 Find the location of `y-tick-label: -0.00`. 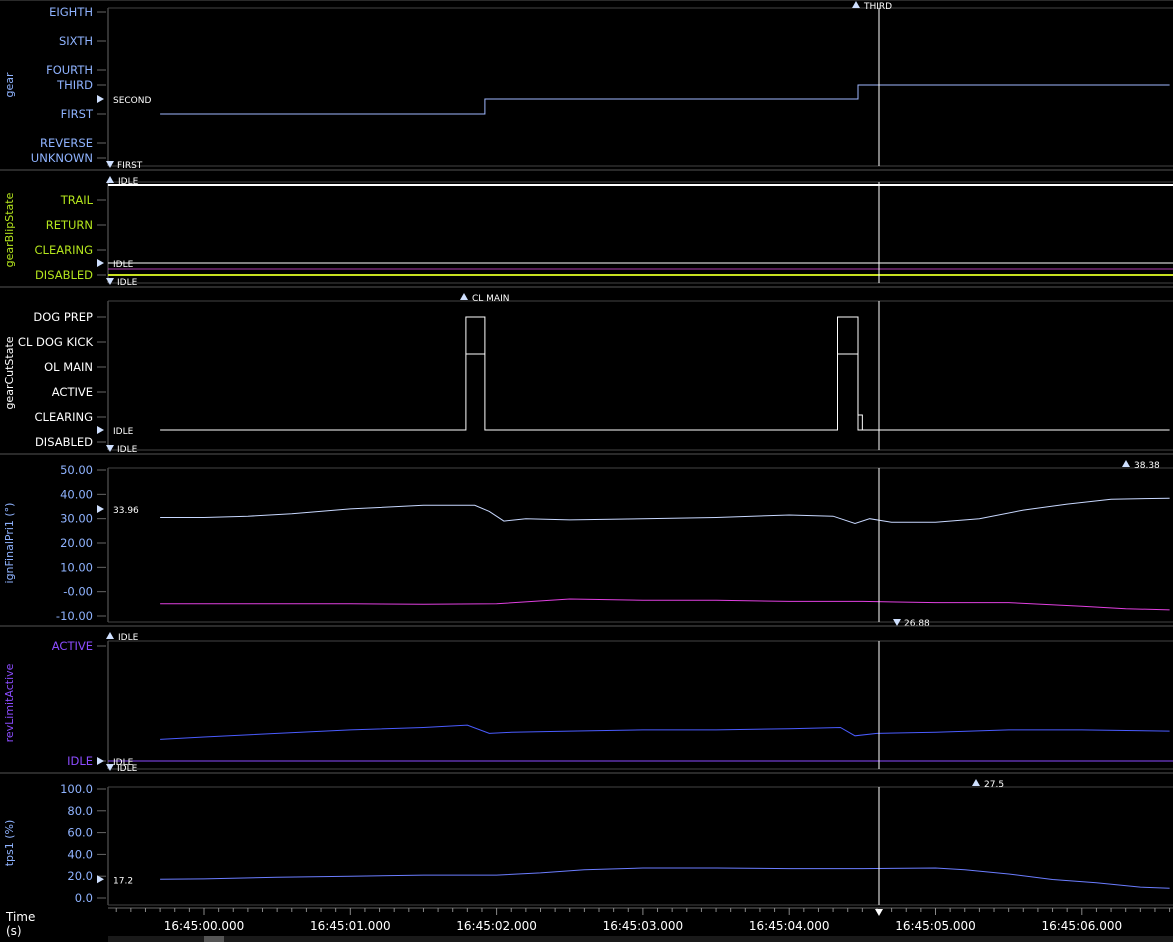

y-tick-label: -0.00 is located at coordinates (78, 592).